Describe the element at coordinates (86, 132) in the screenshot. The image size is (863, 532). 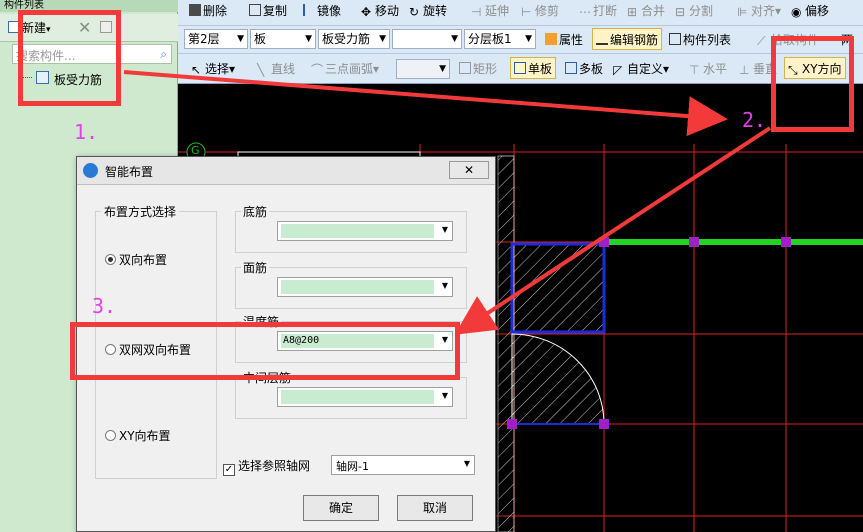
I see `annotation-number-1: 1.` at that location.